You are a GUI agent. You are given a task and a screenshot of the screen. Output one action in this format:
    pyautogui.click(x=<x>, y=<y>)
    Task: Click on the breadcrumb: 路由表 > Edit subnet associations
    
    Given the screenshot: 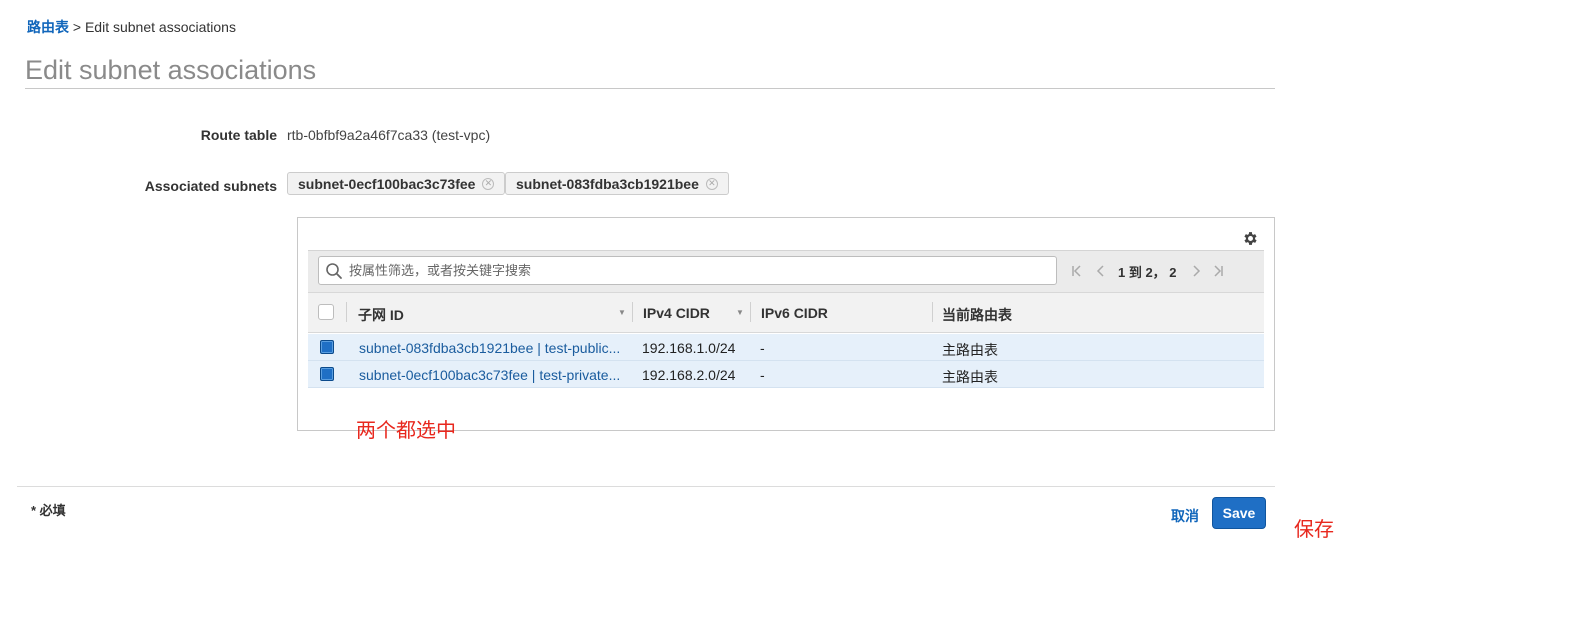 What is the action you would take?
    pyautogui.click(x=131, y=27)
    